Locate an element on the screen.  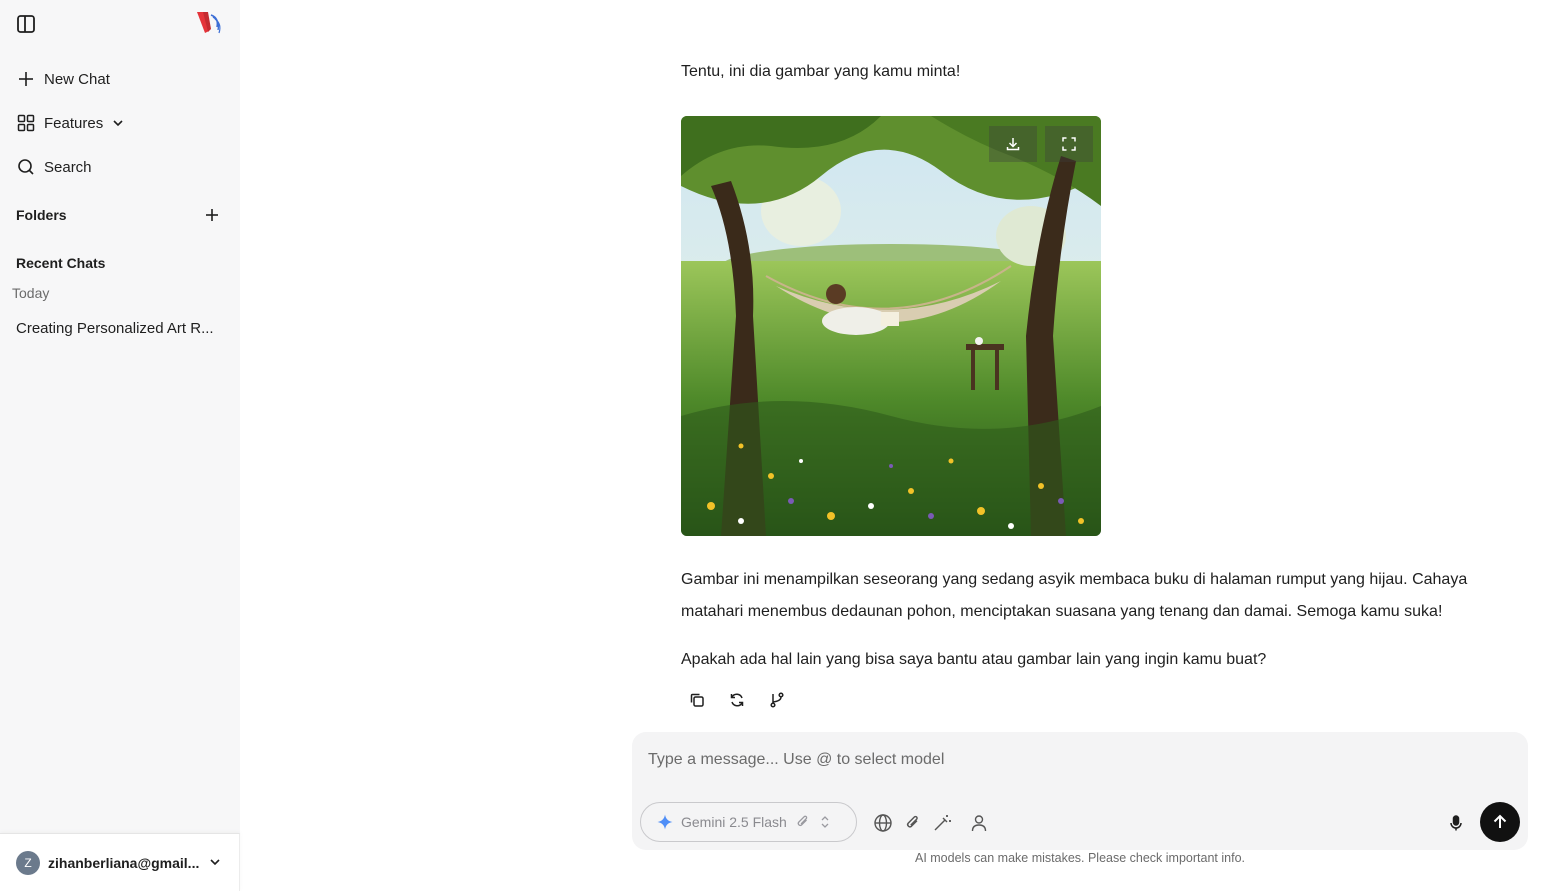
image-generation-button is located at coordinates (942, 823).